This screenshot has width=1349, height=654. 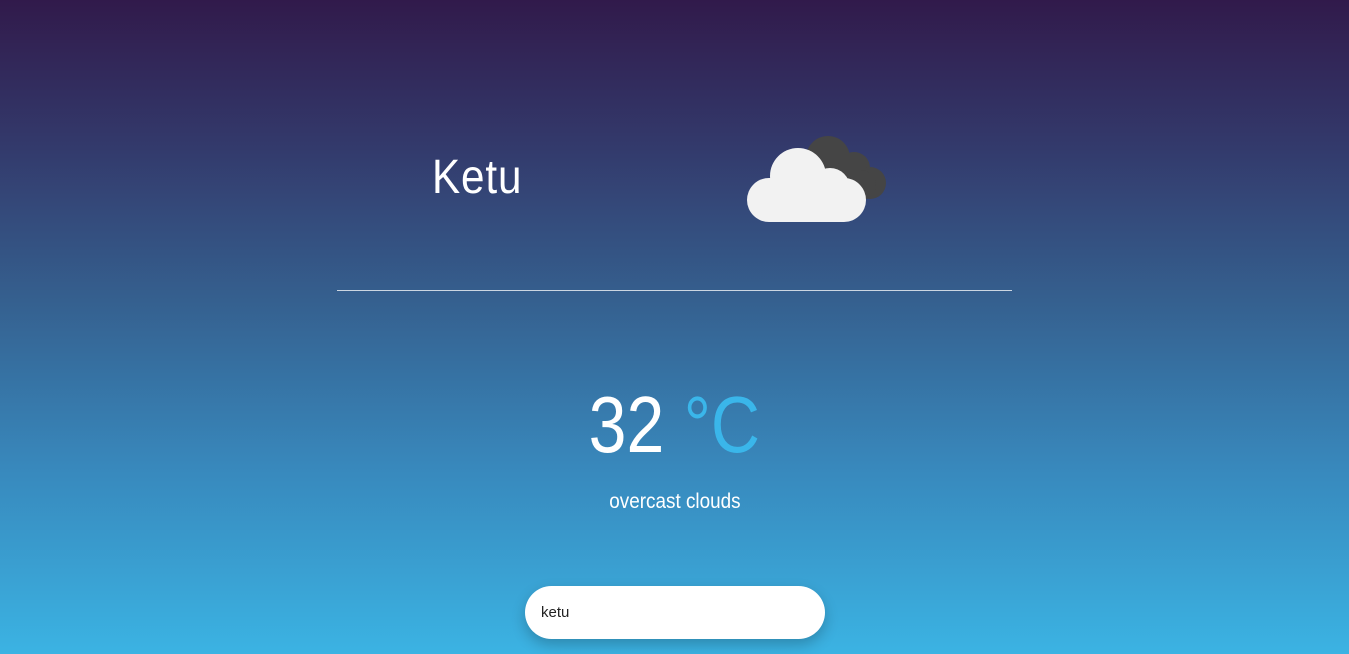 I want to click on weather-description-text: overcast clouds, so click(x=674, y=501).